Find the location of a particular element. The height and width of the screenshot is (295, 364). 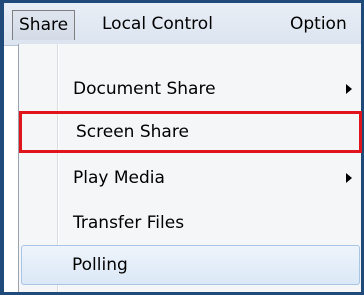

menu-option: Option is located at coordinates (318, 24).